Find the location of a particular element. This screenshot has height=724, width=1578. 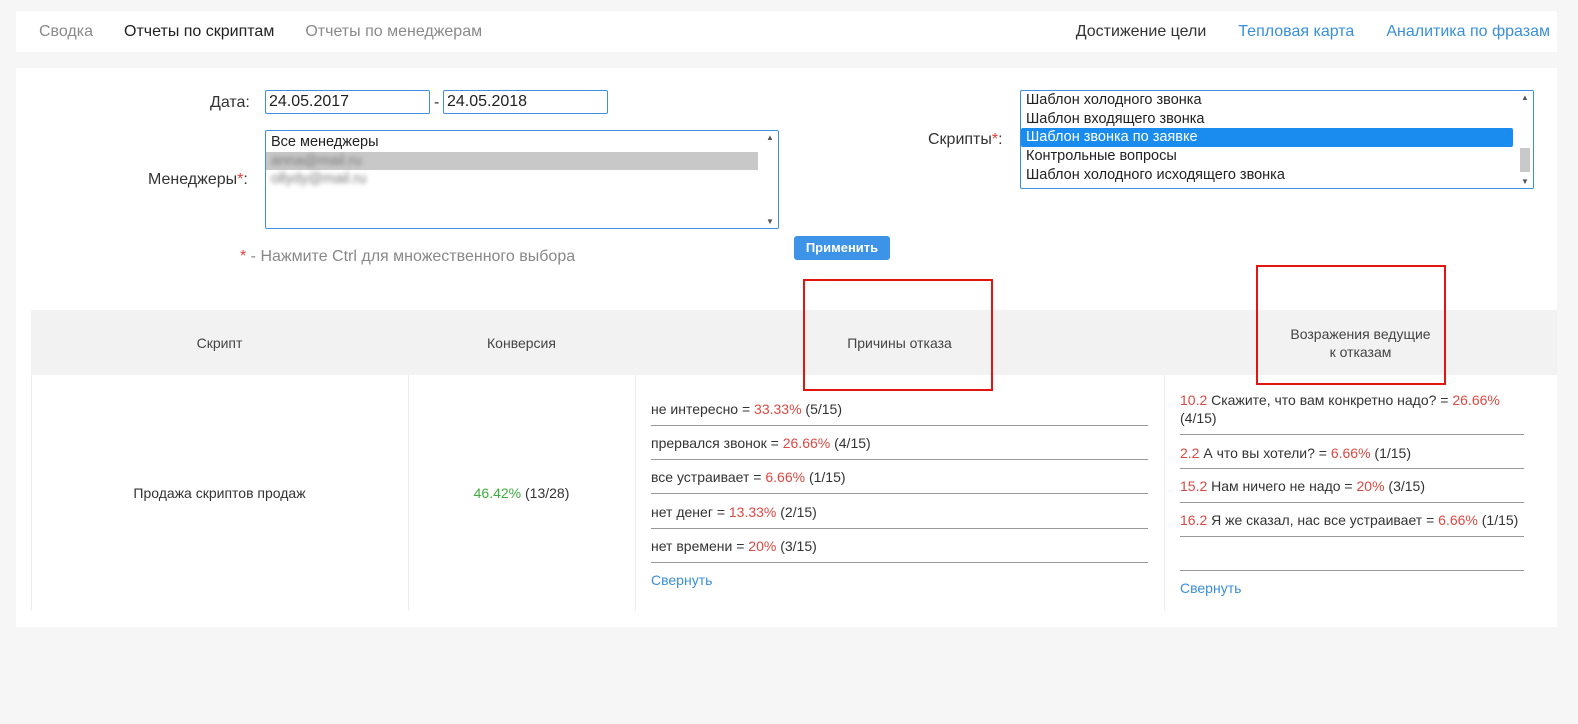

conversion-percent: 46.42% is located at coordinates (497, 493).